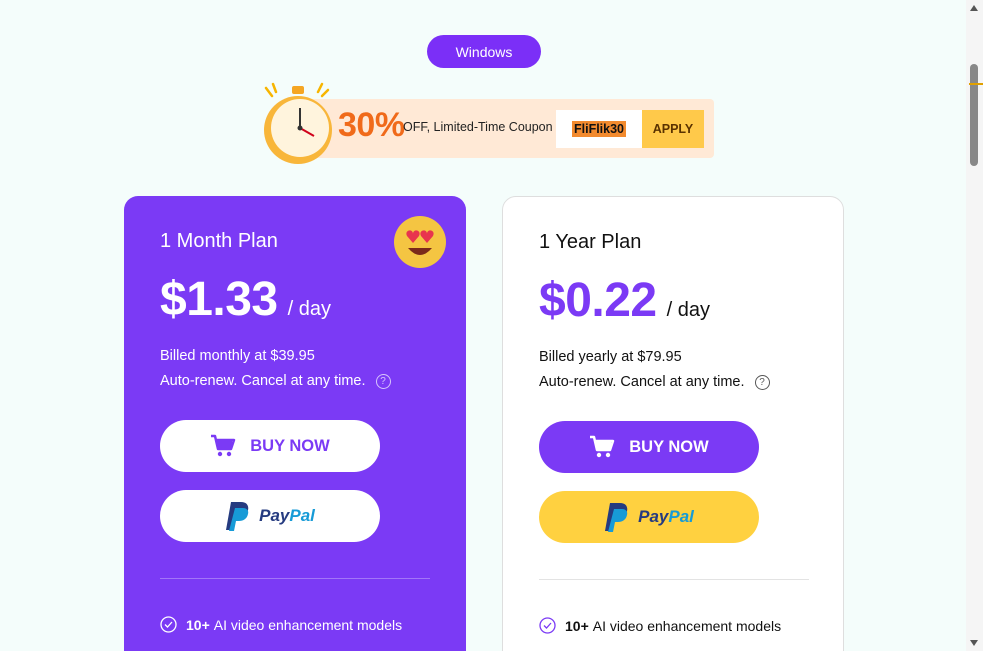 Image resolution: width=983 pixels, height=651 pixels. What do you see at coordinates (598, 300) in the screenshot?
I see `plan-price: $0.22` at bounding box center [598, 300].